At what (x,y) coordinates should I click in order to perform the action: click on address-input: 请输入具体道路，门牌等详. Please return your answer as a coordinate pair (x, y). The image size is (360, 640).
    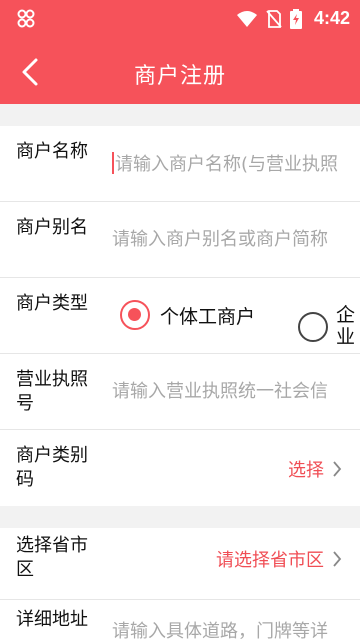
    Looking at the image, I should click on (236, 630).